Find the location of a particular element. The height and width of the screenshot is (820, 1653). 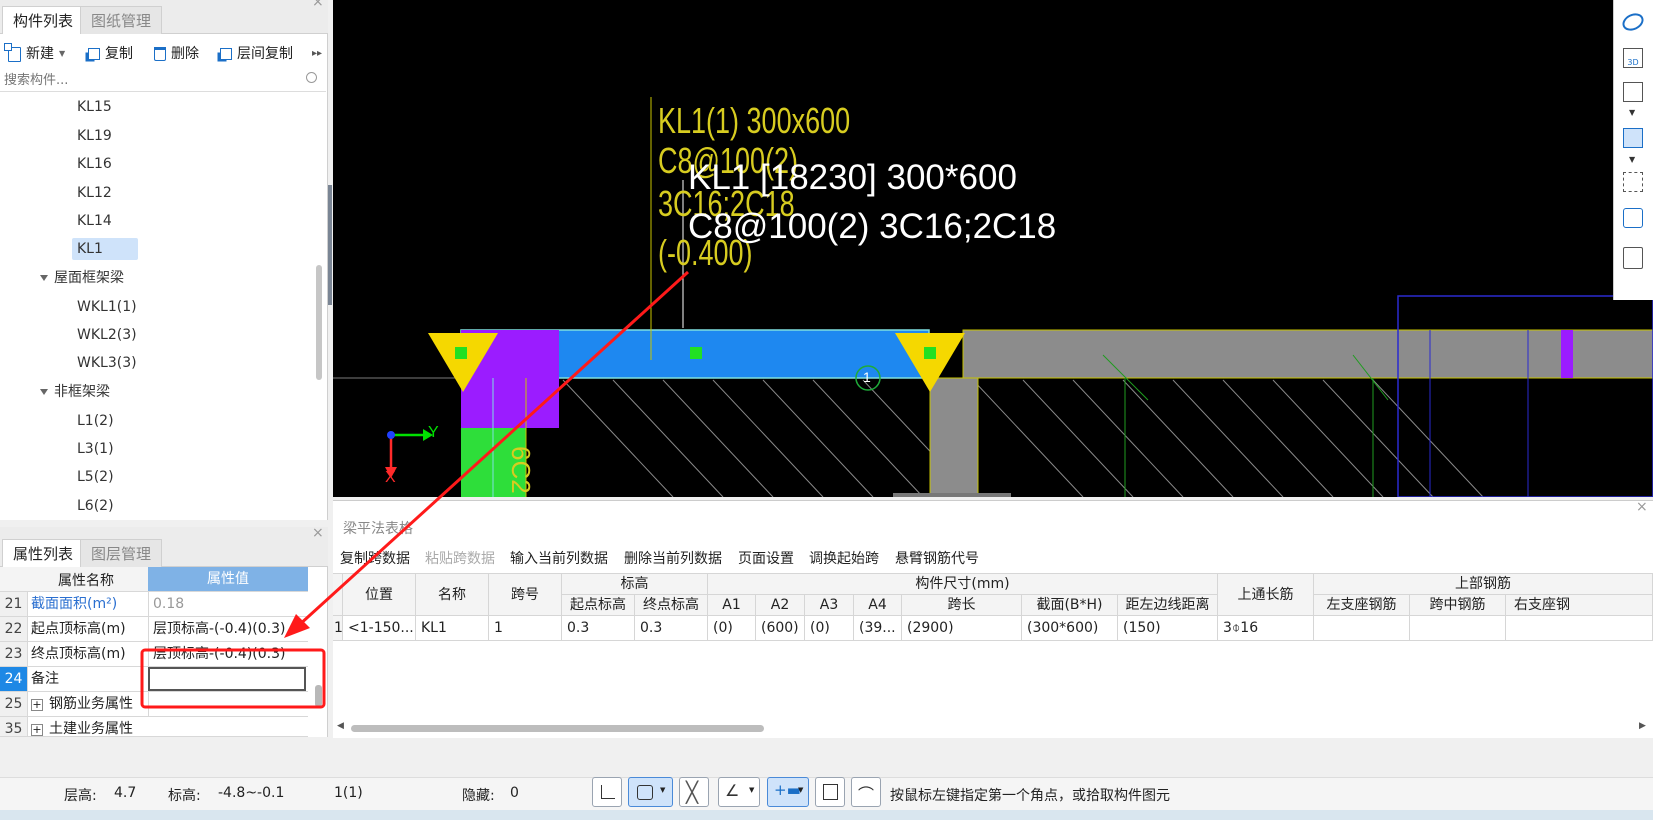

cell-right-support is located at coordinates (1579, 628).